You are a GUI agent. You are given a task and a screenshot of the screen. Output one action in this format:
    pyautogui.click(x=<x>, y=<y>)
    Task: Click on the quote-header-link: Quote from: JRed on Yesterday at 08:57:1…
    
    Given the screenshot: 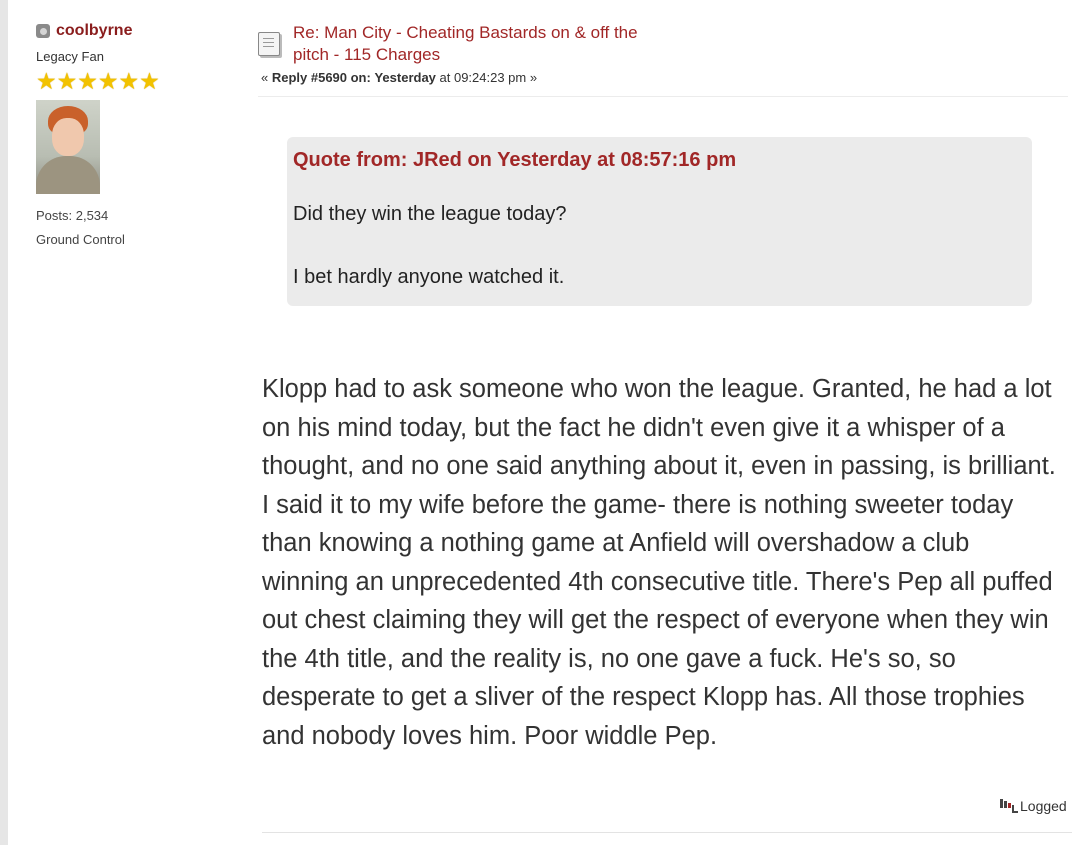 What is the action you would take?
    pyautogui.click(x=514, y=160)
    